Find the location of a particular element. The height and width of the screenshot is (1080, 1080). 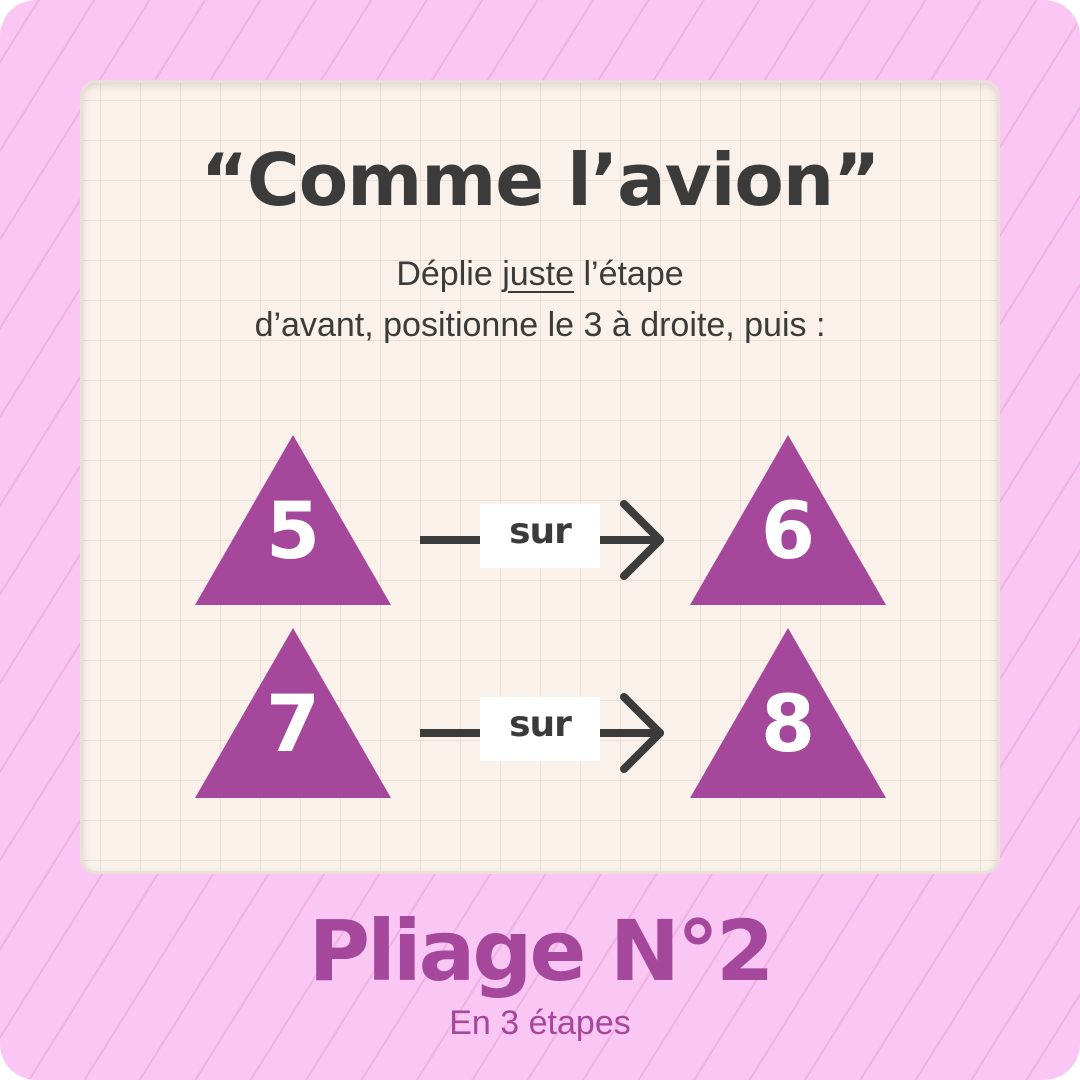

instruction-text-after: l’étape is located at coordinates (629, 274).